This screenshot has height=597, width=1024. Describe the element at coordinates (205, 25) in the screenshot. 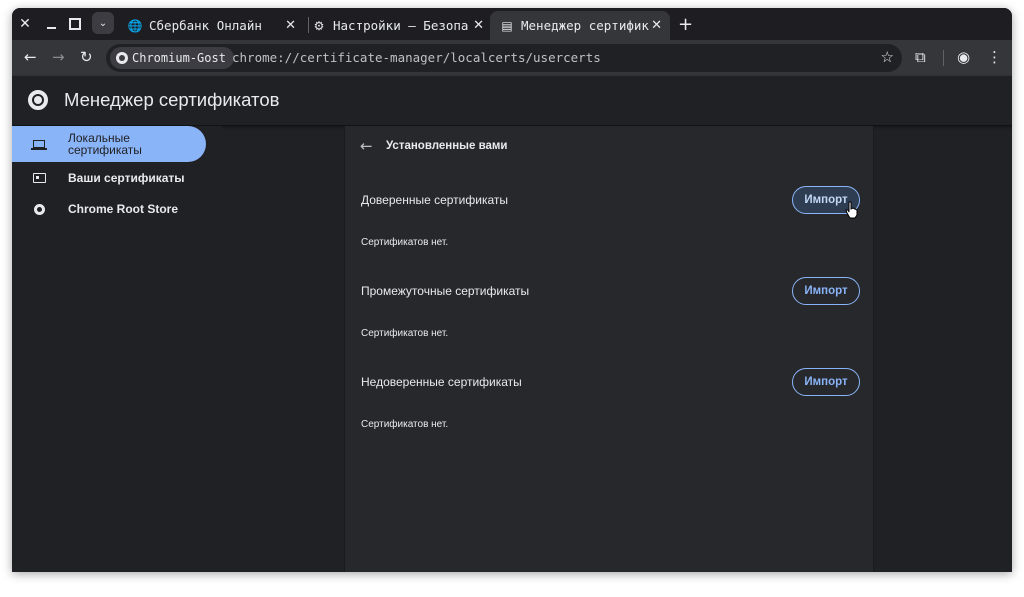

I see `tab-title: Сбербанк Онлайн` at that location.